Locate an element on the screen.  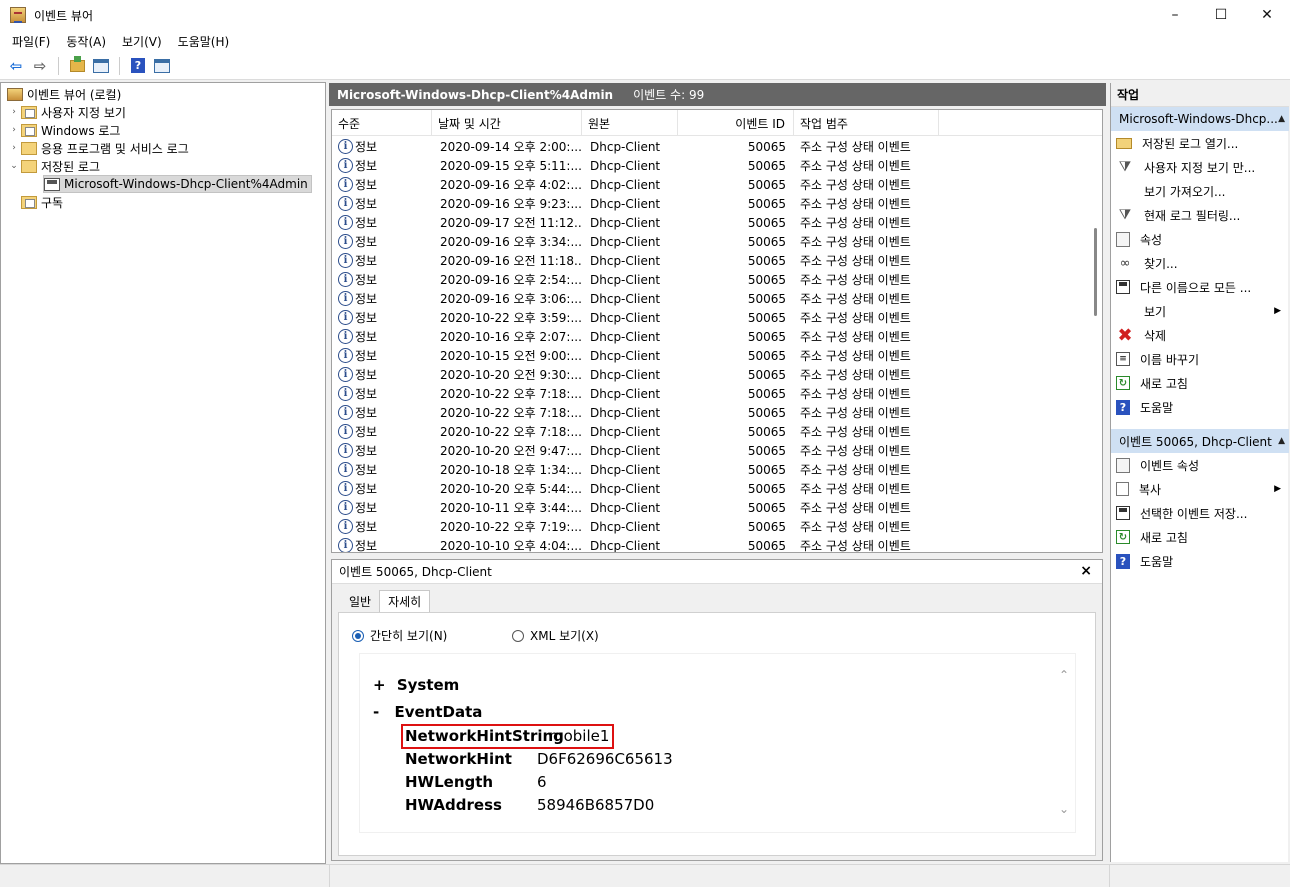
column-event-id: 이벤트 ID is located at coordinates (736, 123).